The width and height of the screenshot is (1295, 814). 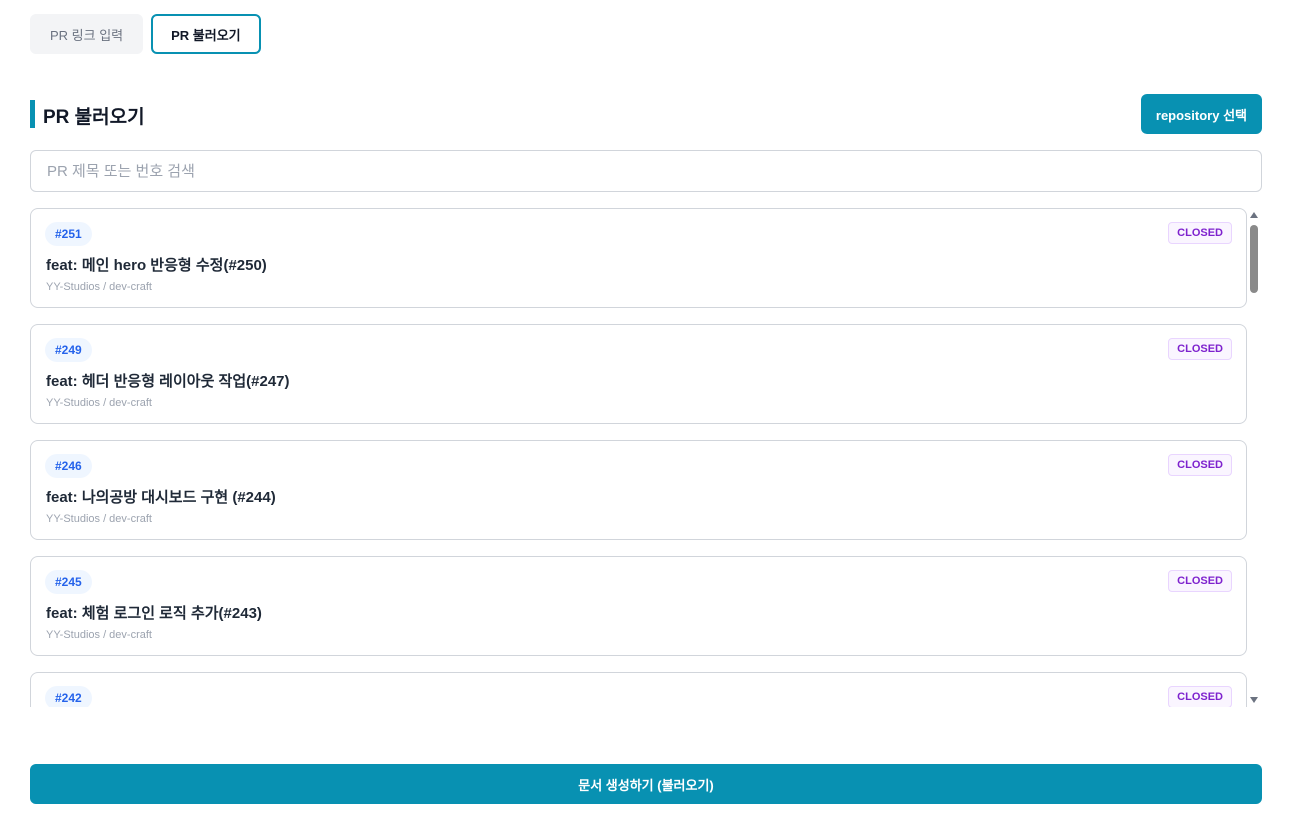 What do you see at coordinates (68, 582) in the screenshot?
I see `pr-number-badge: #245` at bounding box center [68, 582].